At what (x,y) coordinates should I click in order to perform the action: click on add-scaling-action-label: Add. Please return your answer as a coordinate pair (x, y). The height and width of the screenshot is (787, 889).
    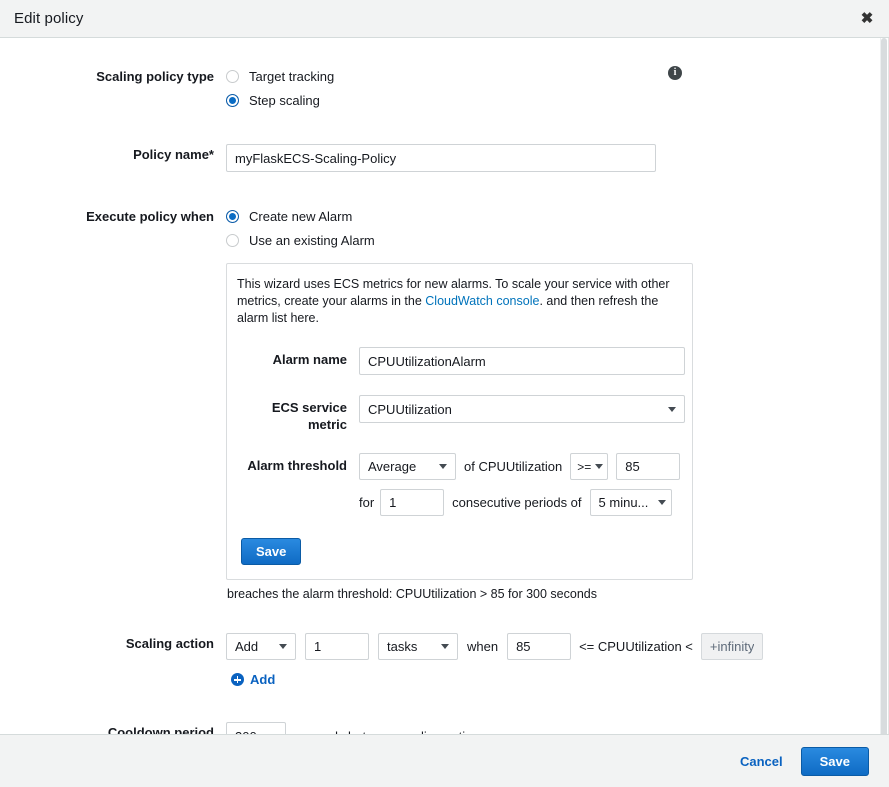
    Looking at the image, I should click on (263, 679).